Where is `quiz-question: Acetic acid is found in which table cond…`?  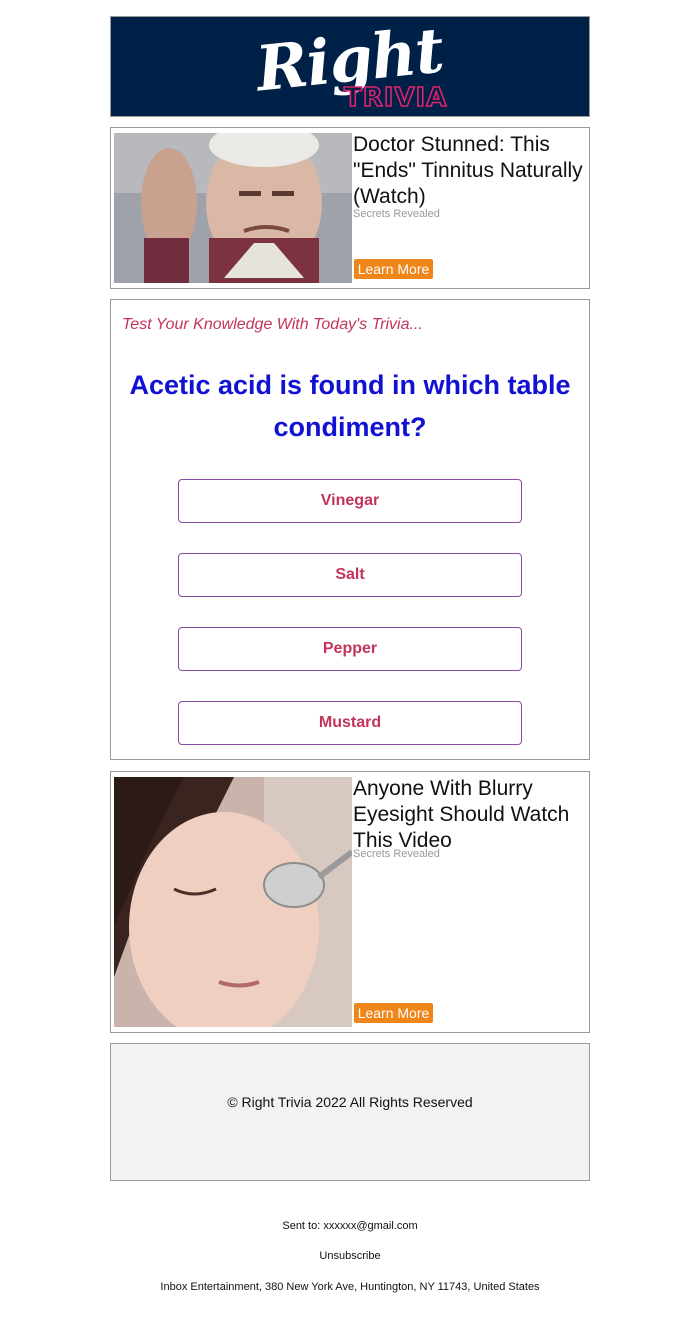 quiz-question: Acetic acid is found in which table cond… is located at coordinates (350, 406).